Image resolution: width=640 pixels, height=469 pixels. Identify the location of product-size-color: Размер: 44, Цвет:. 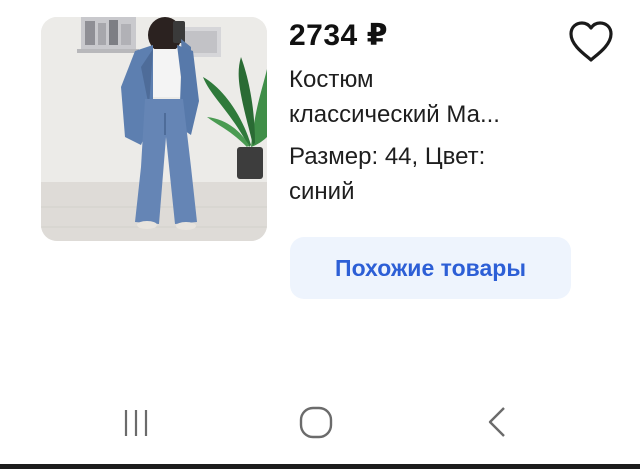
(387, 156).